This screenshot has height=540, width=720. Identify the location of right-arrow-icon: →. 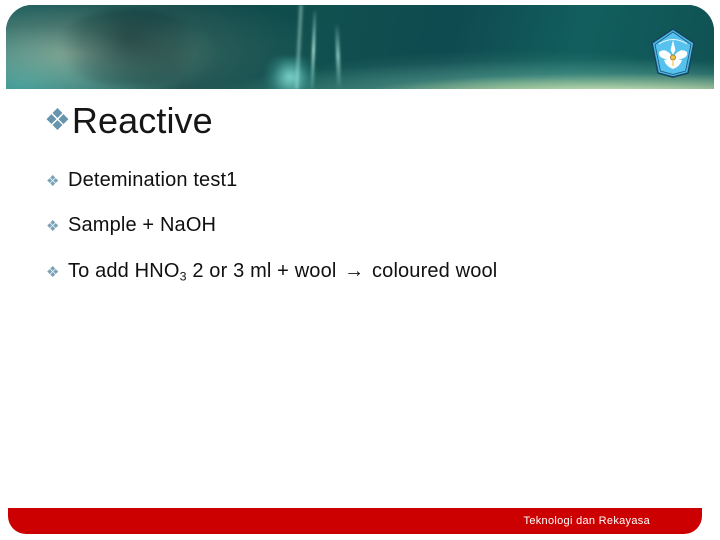
(354, 270).